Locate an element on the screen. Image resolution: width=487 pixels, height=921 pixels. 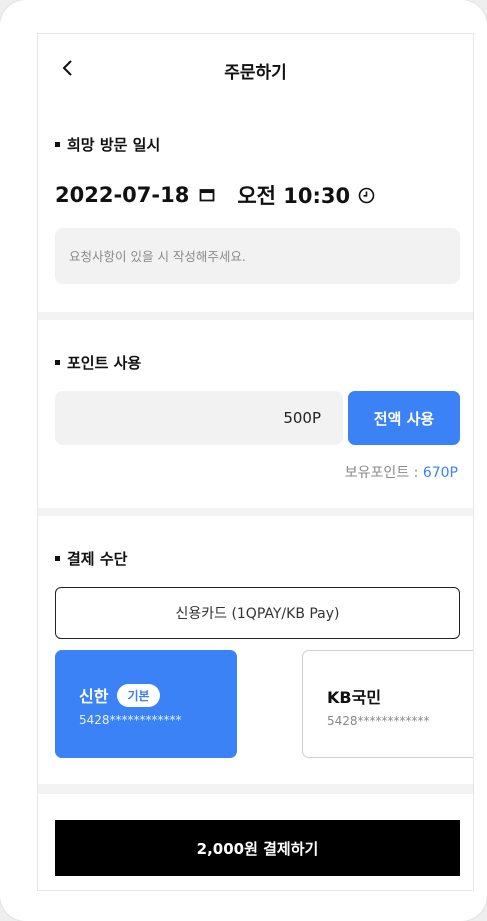
visit-section-title: 희망 방문 일시 is located at coordinates (107, 144).